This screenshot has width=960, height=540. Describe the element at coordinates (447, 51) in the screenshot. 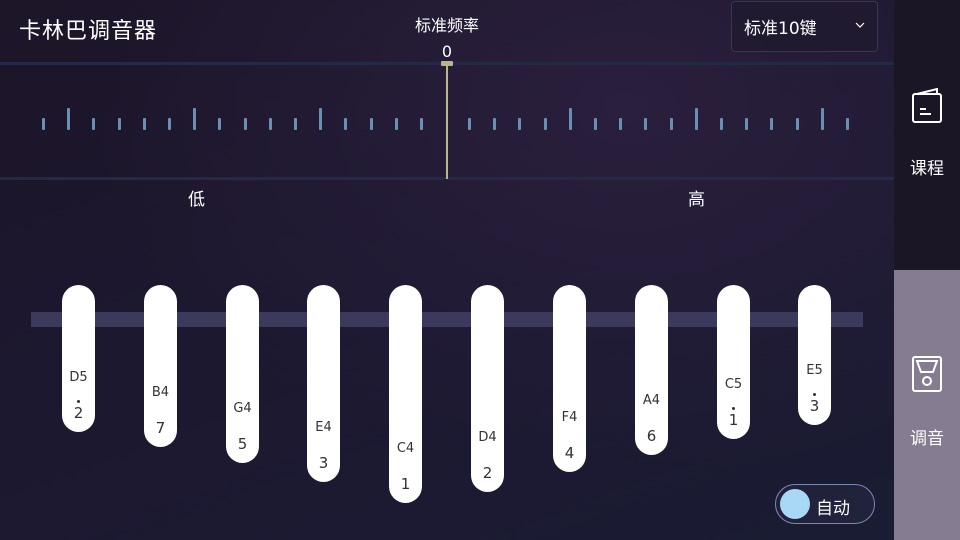

I see `frequency-value: 0` at that location.